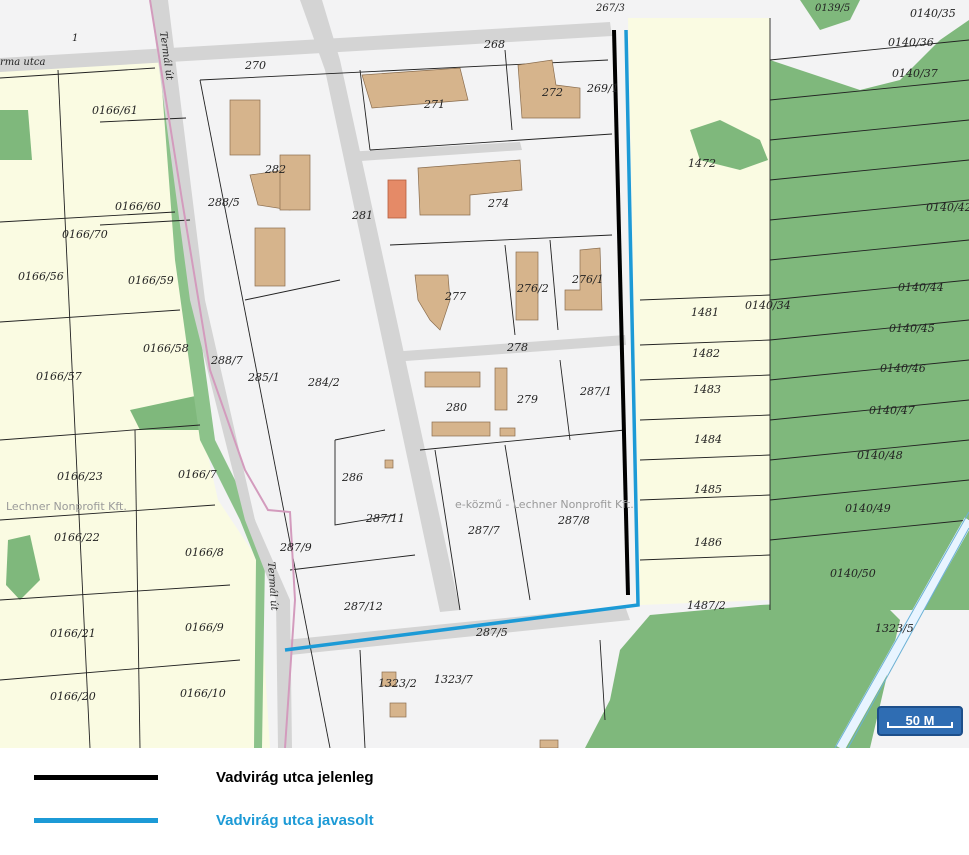 Image resolution: width=969 pixels, height=855 pixels. I want to click on watermark: Lechner Nonprofit Kft., so click(66, 506).